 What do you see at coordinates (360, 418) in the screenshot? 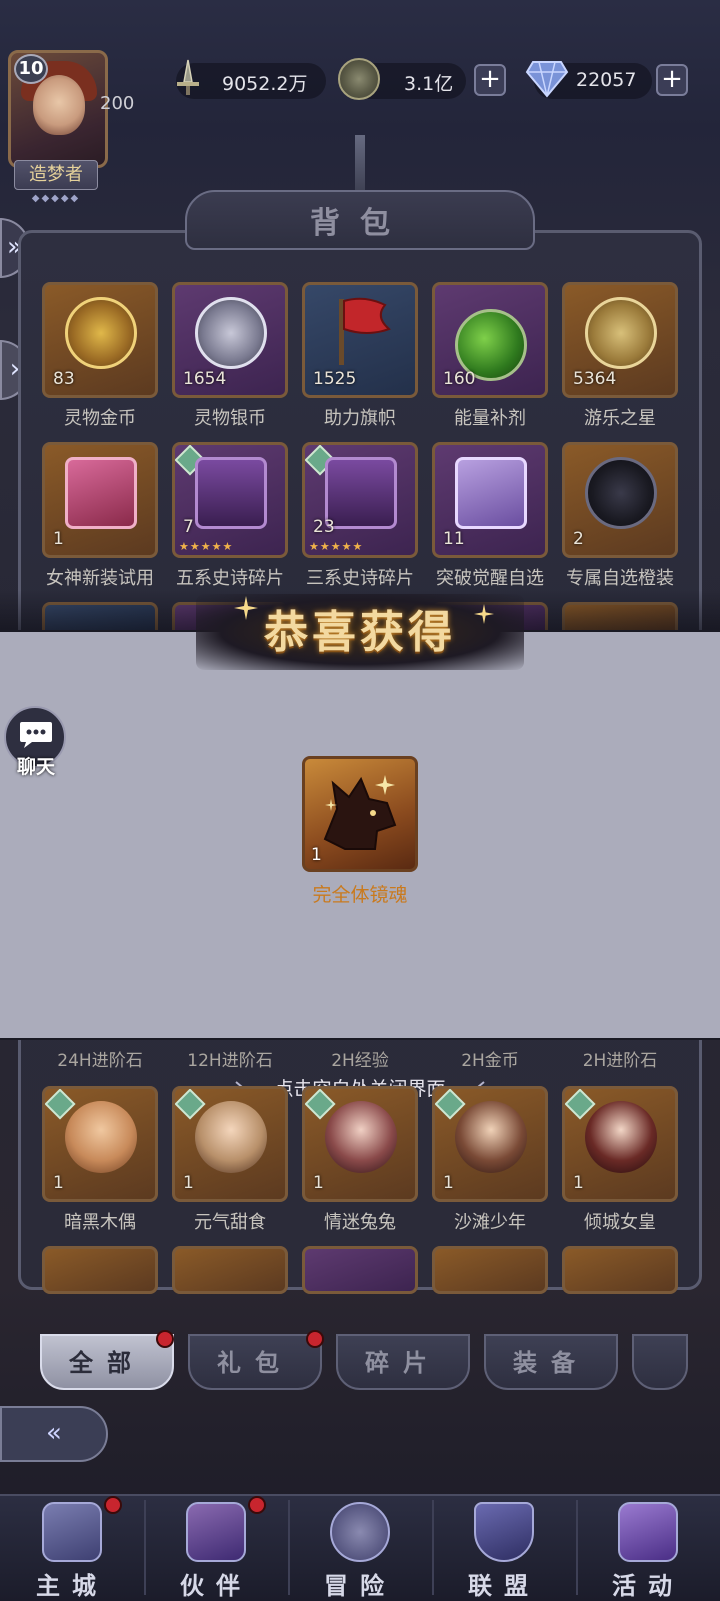
I see `item-label: 助力旗帜` at bounding box center [360, 418].